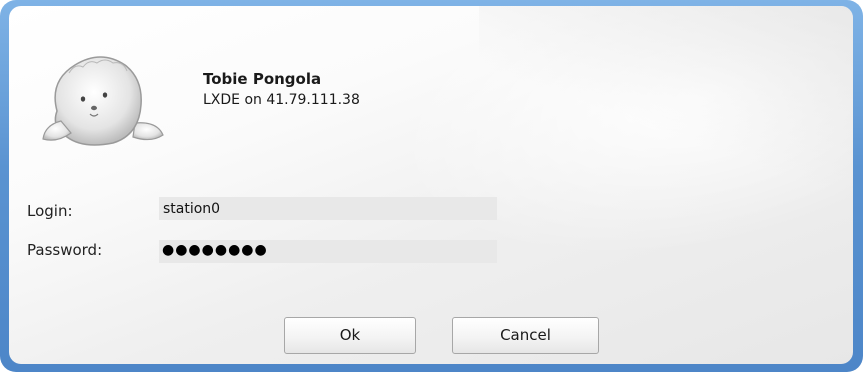 This screenshot has width=863, height=372. What do you see at coordinates (328, 251) in the screenshot?
I see `password-input` at bounding box center [328, 251].